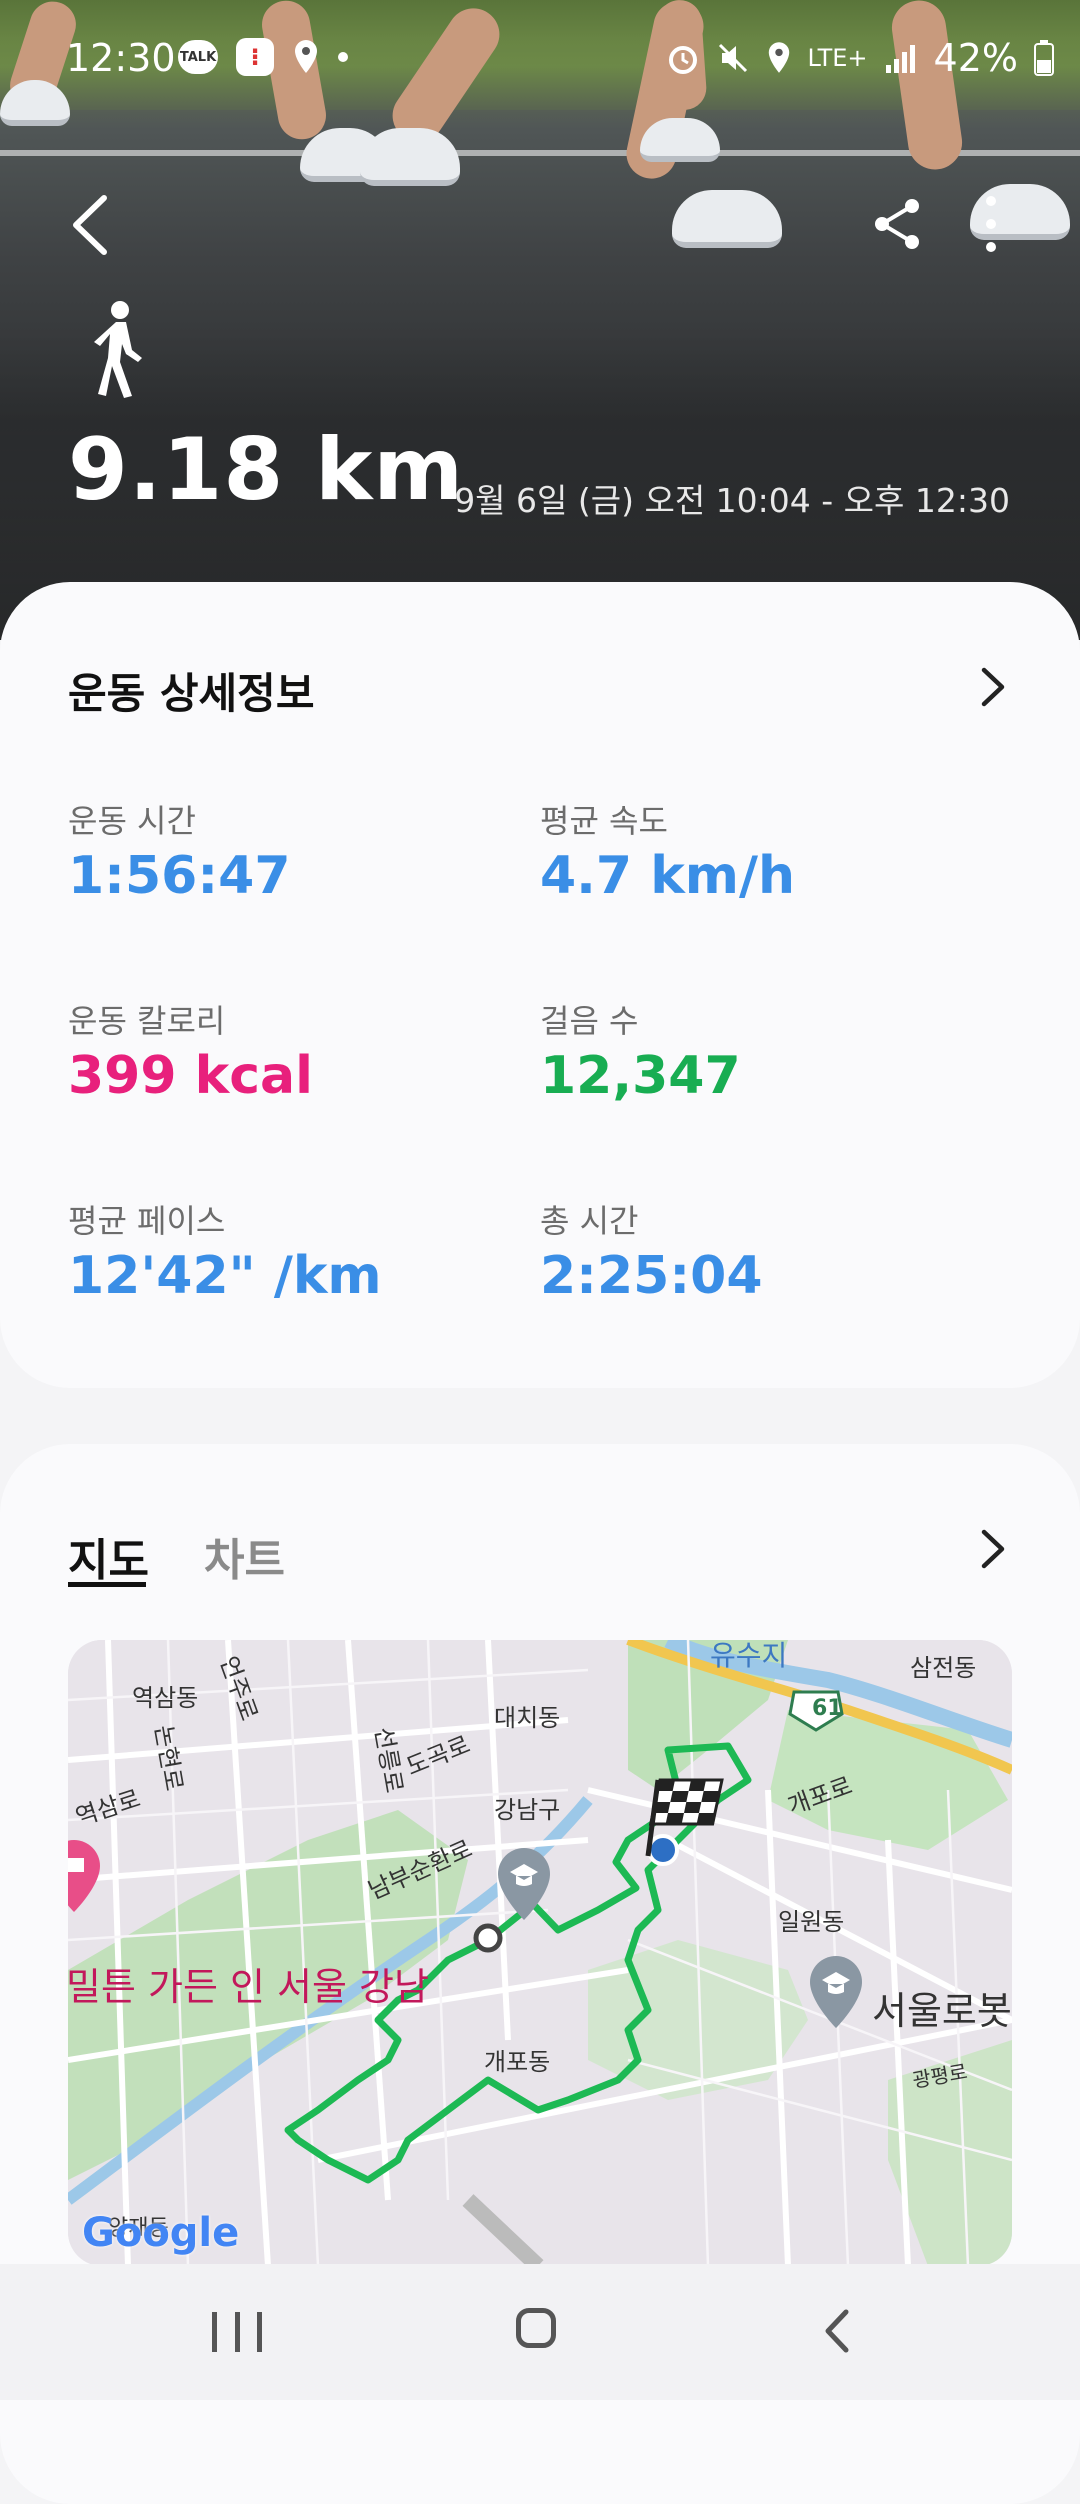 The height and width of the screenshot is (2504, 1080). I want to click on map-label-daechi: 대치동, so click(527, 1718).